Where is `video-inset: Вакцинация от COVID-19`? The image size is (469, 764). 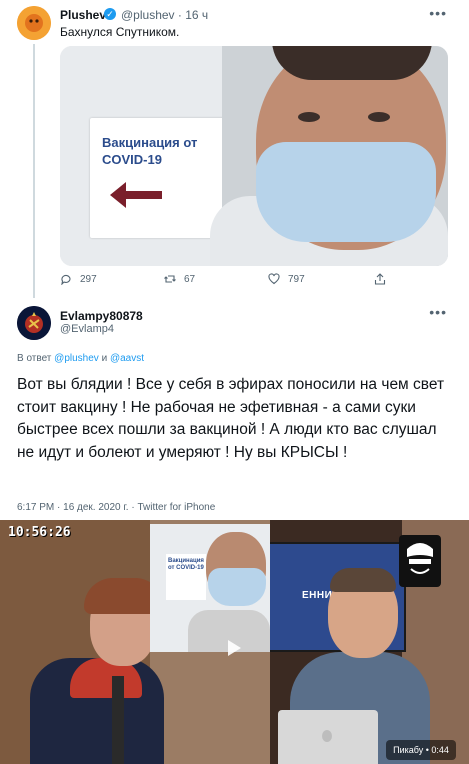
video-inset: Вакцинация от COVID-19 is located at coordinates (210, 588).